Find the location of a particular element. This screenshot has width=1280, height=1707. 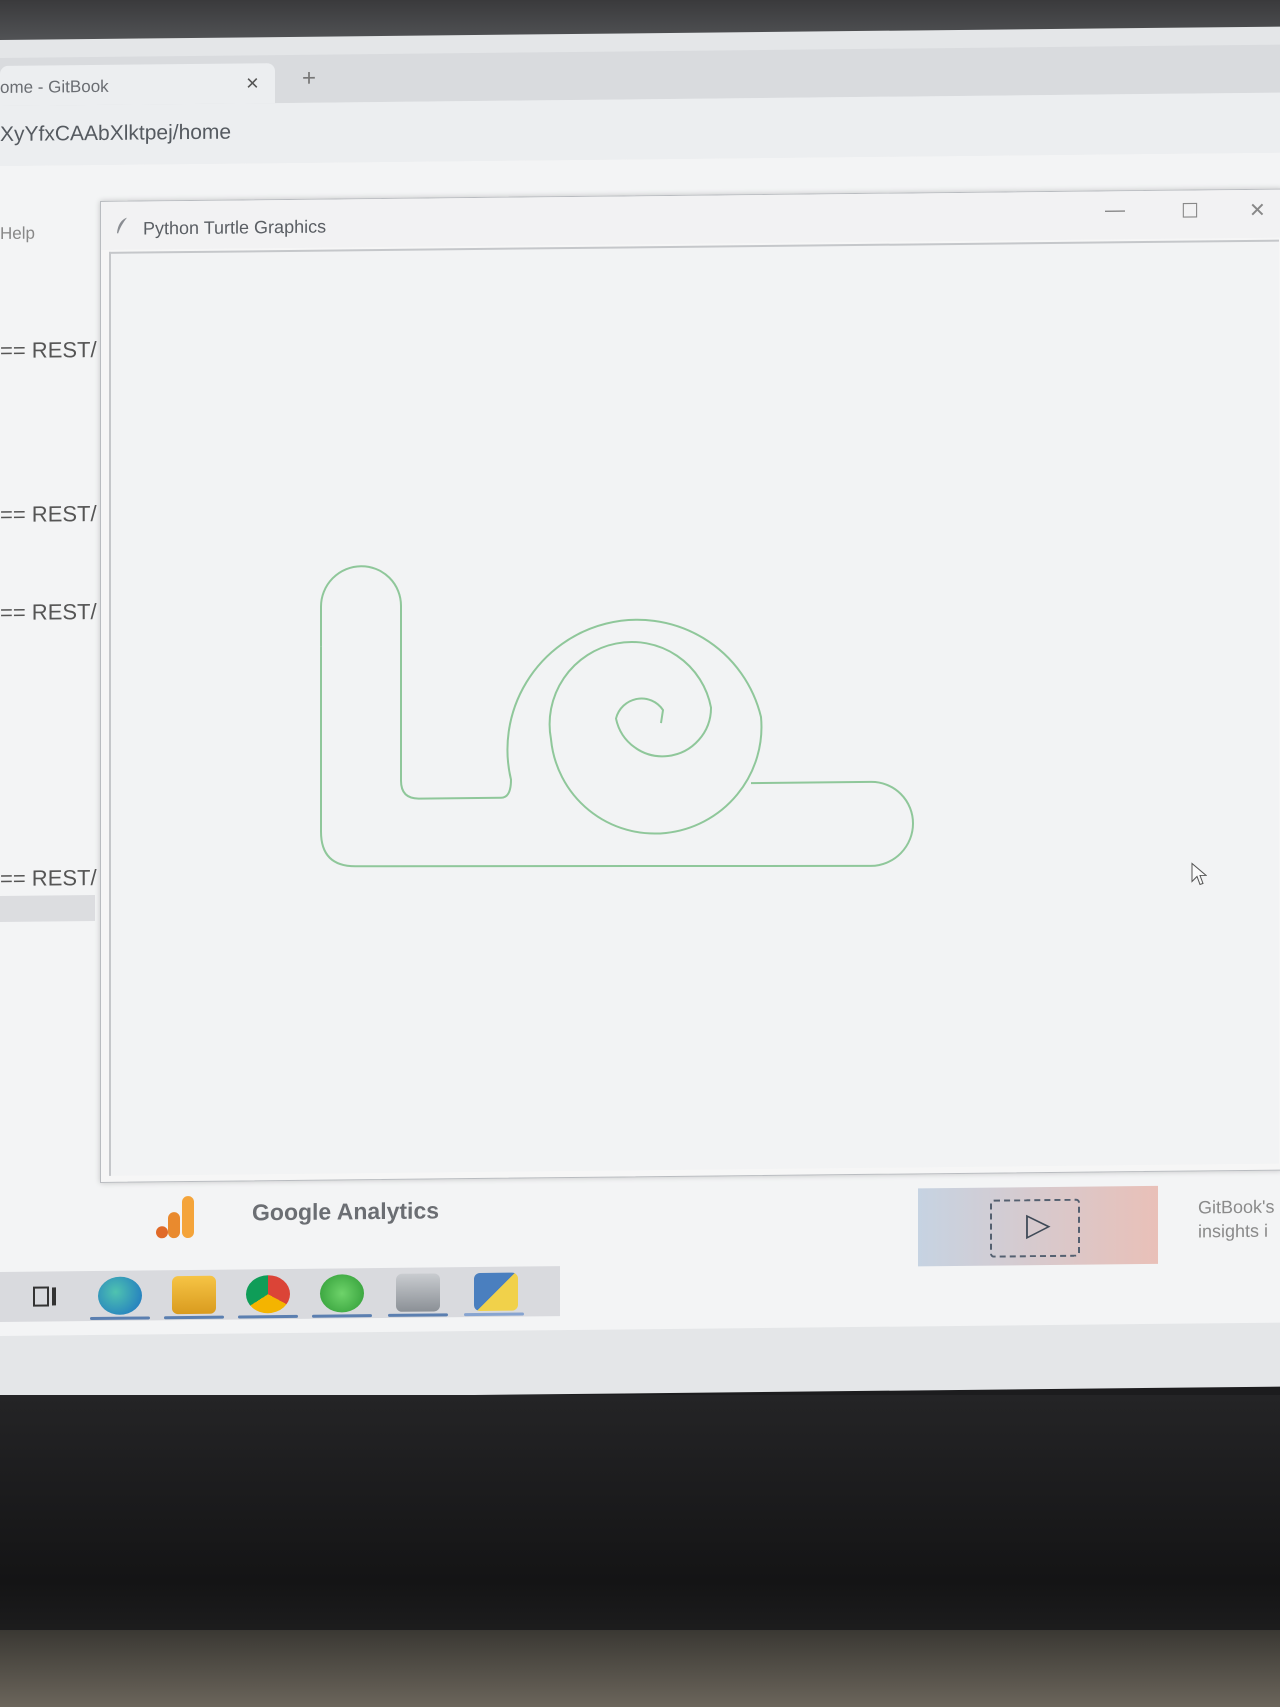

chrome-icon is located at coordinates (268, 1294).